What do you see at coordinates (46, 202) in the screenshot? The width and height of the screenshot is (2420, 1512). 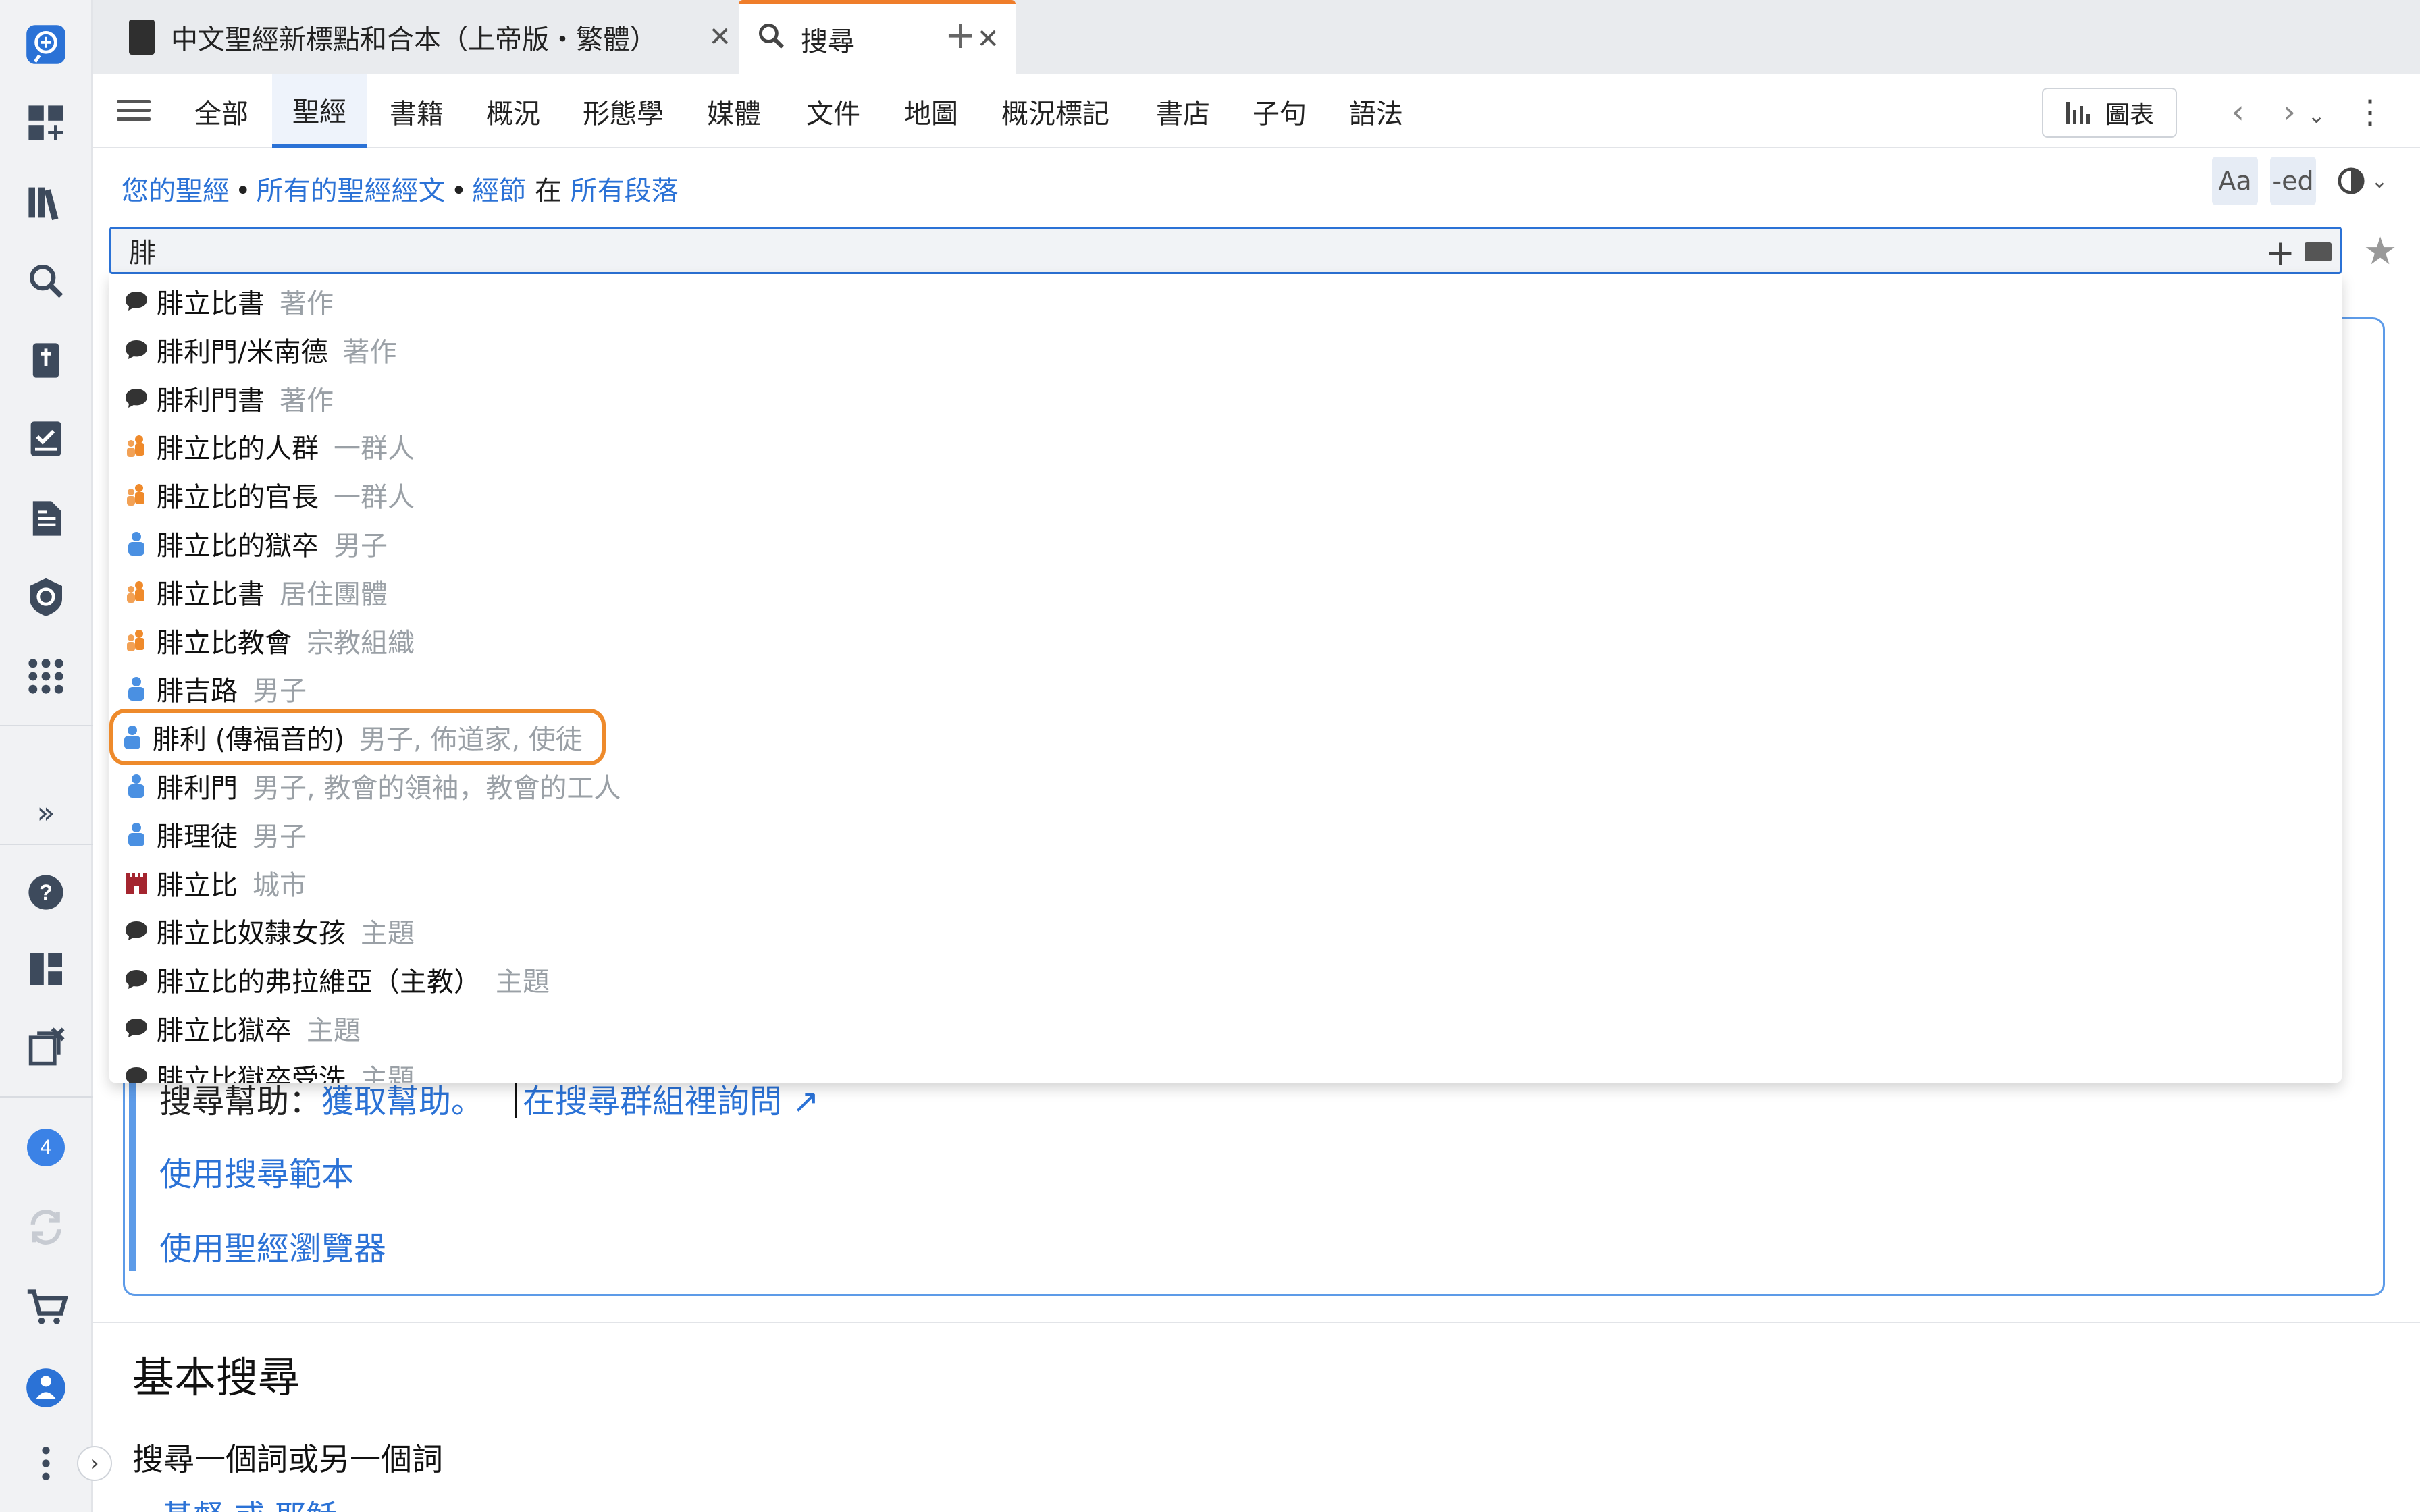 I see `library-icon` at bounding box center [46, 202].